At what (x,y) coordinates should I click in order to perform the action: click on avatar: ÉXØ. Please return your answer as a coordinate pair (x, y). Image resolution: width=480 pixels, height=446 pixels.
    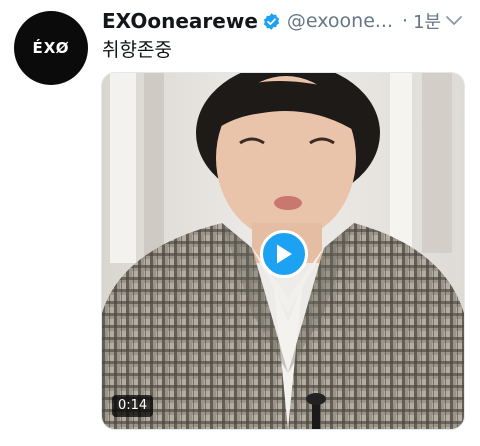
    Looking at the image, I should click on (51, 48).